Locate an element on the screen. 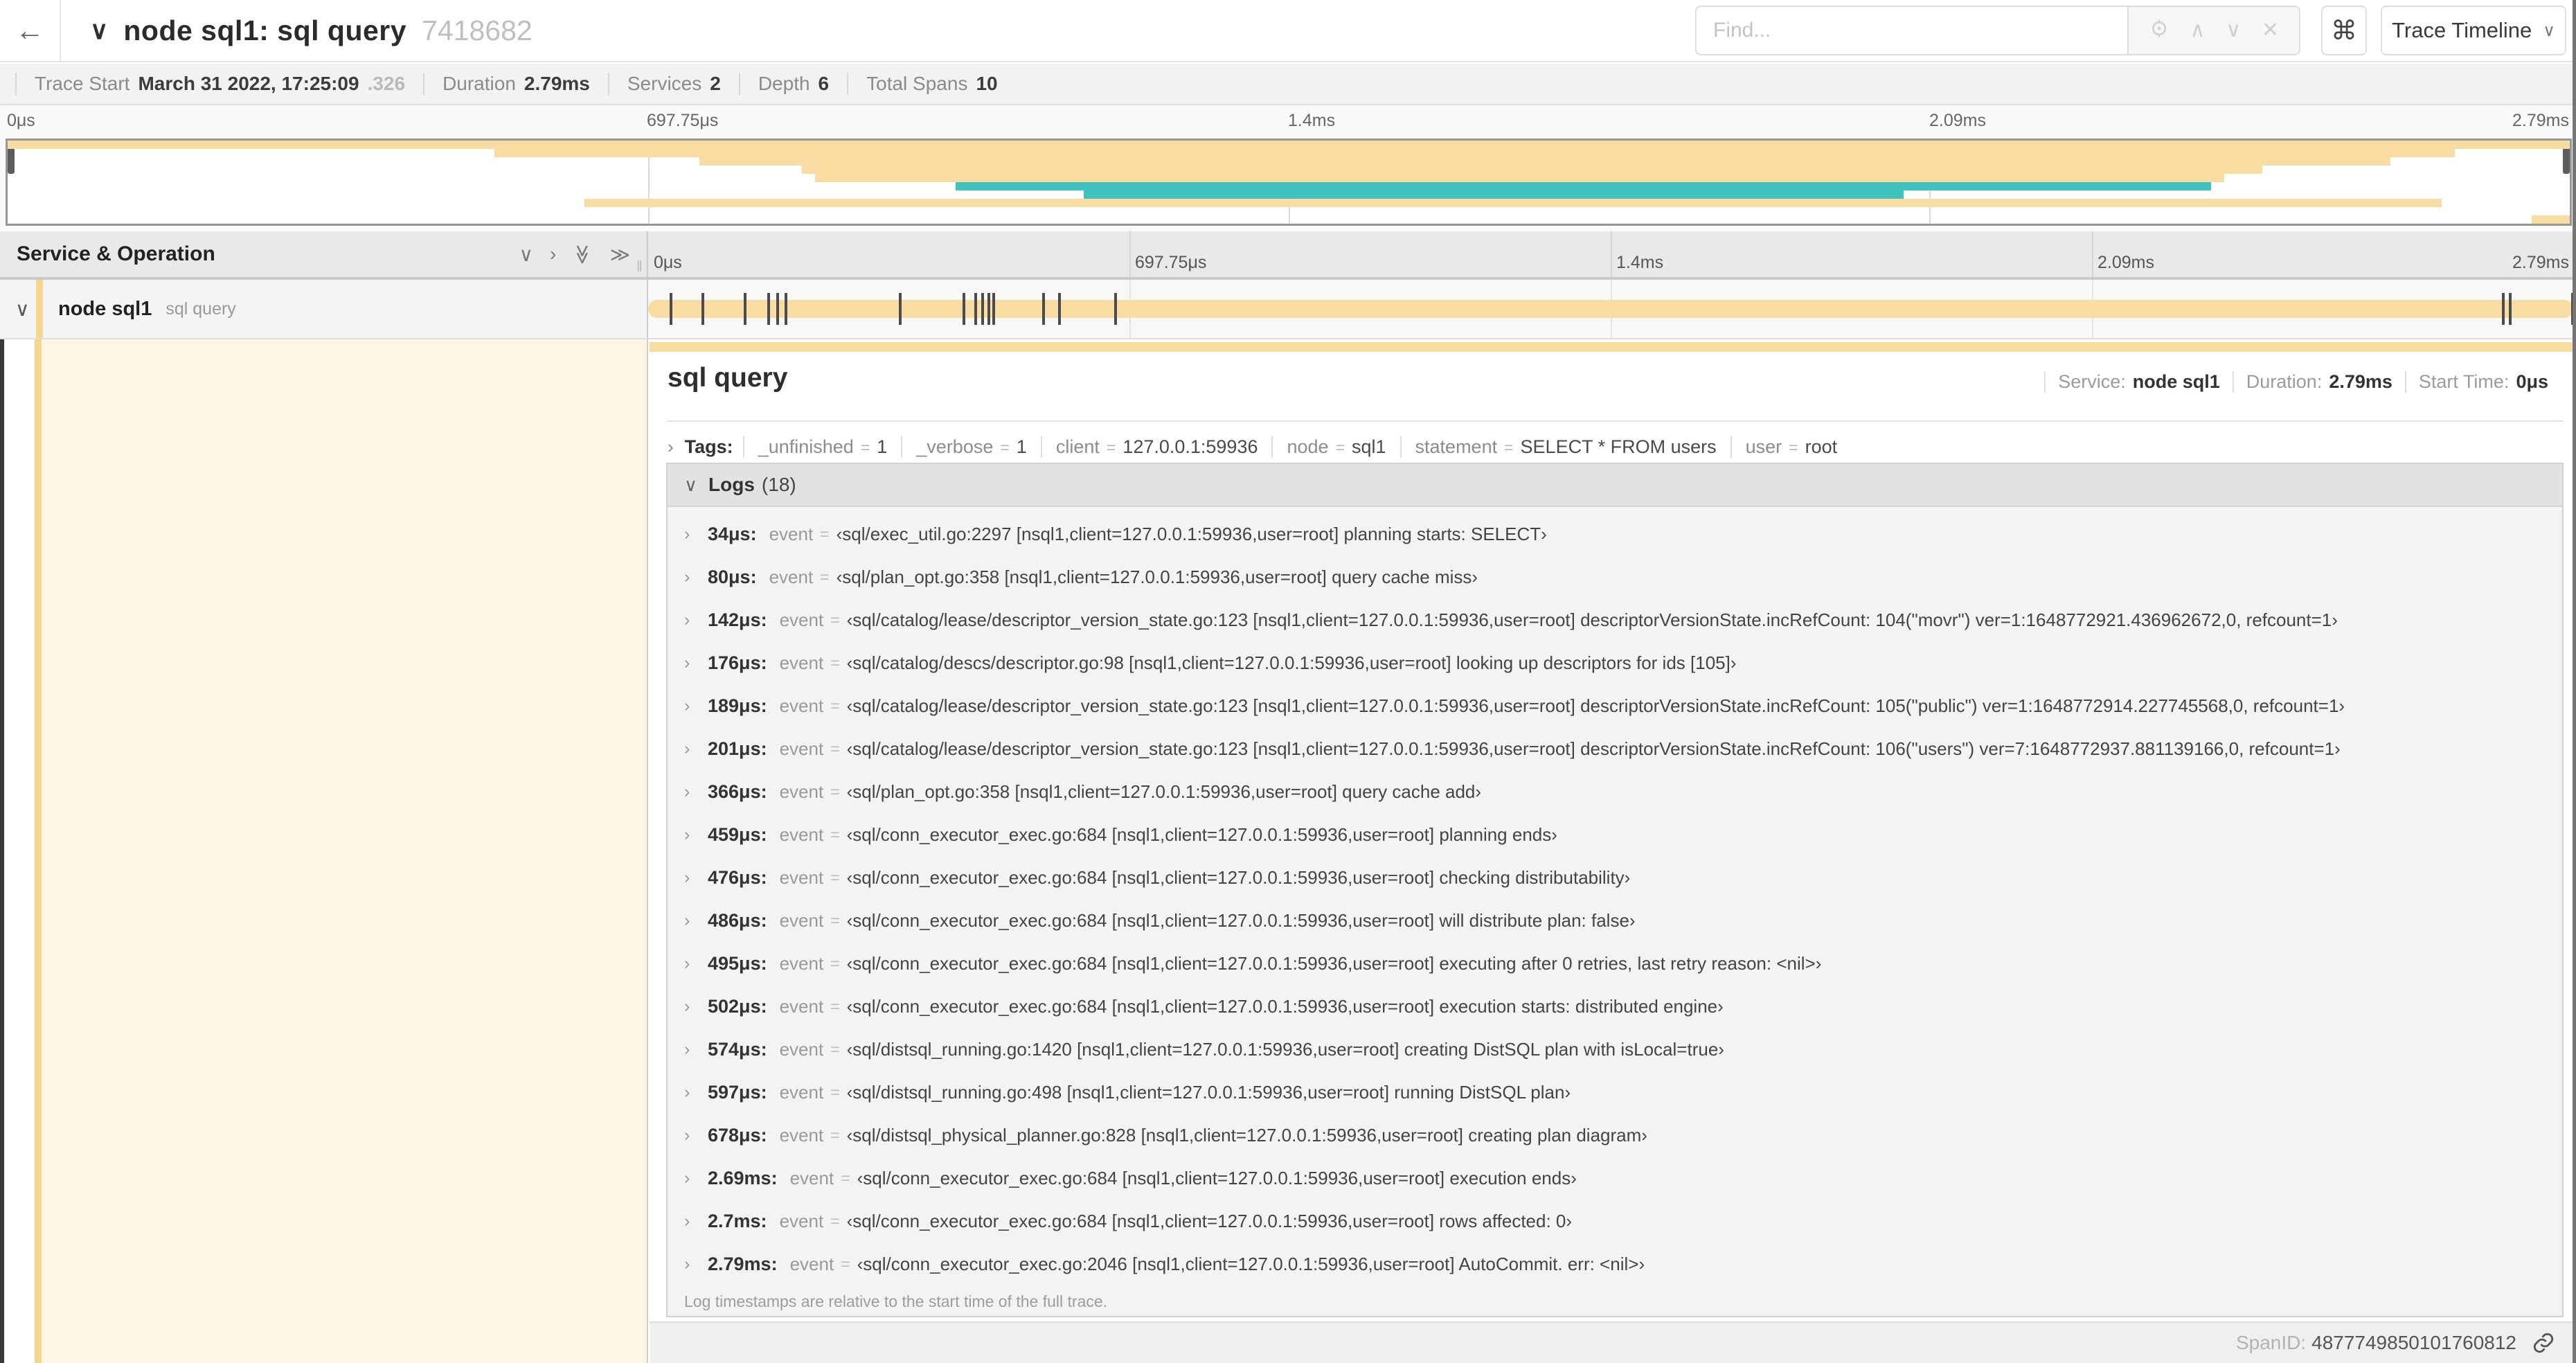 The image size is (2576, 1363). expand-one-icon: › is located at coordinates (553, 254).